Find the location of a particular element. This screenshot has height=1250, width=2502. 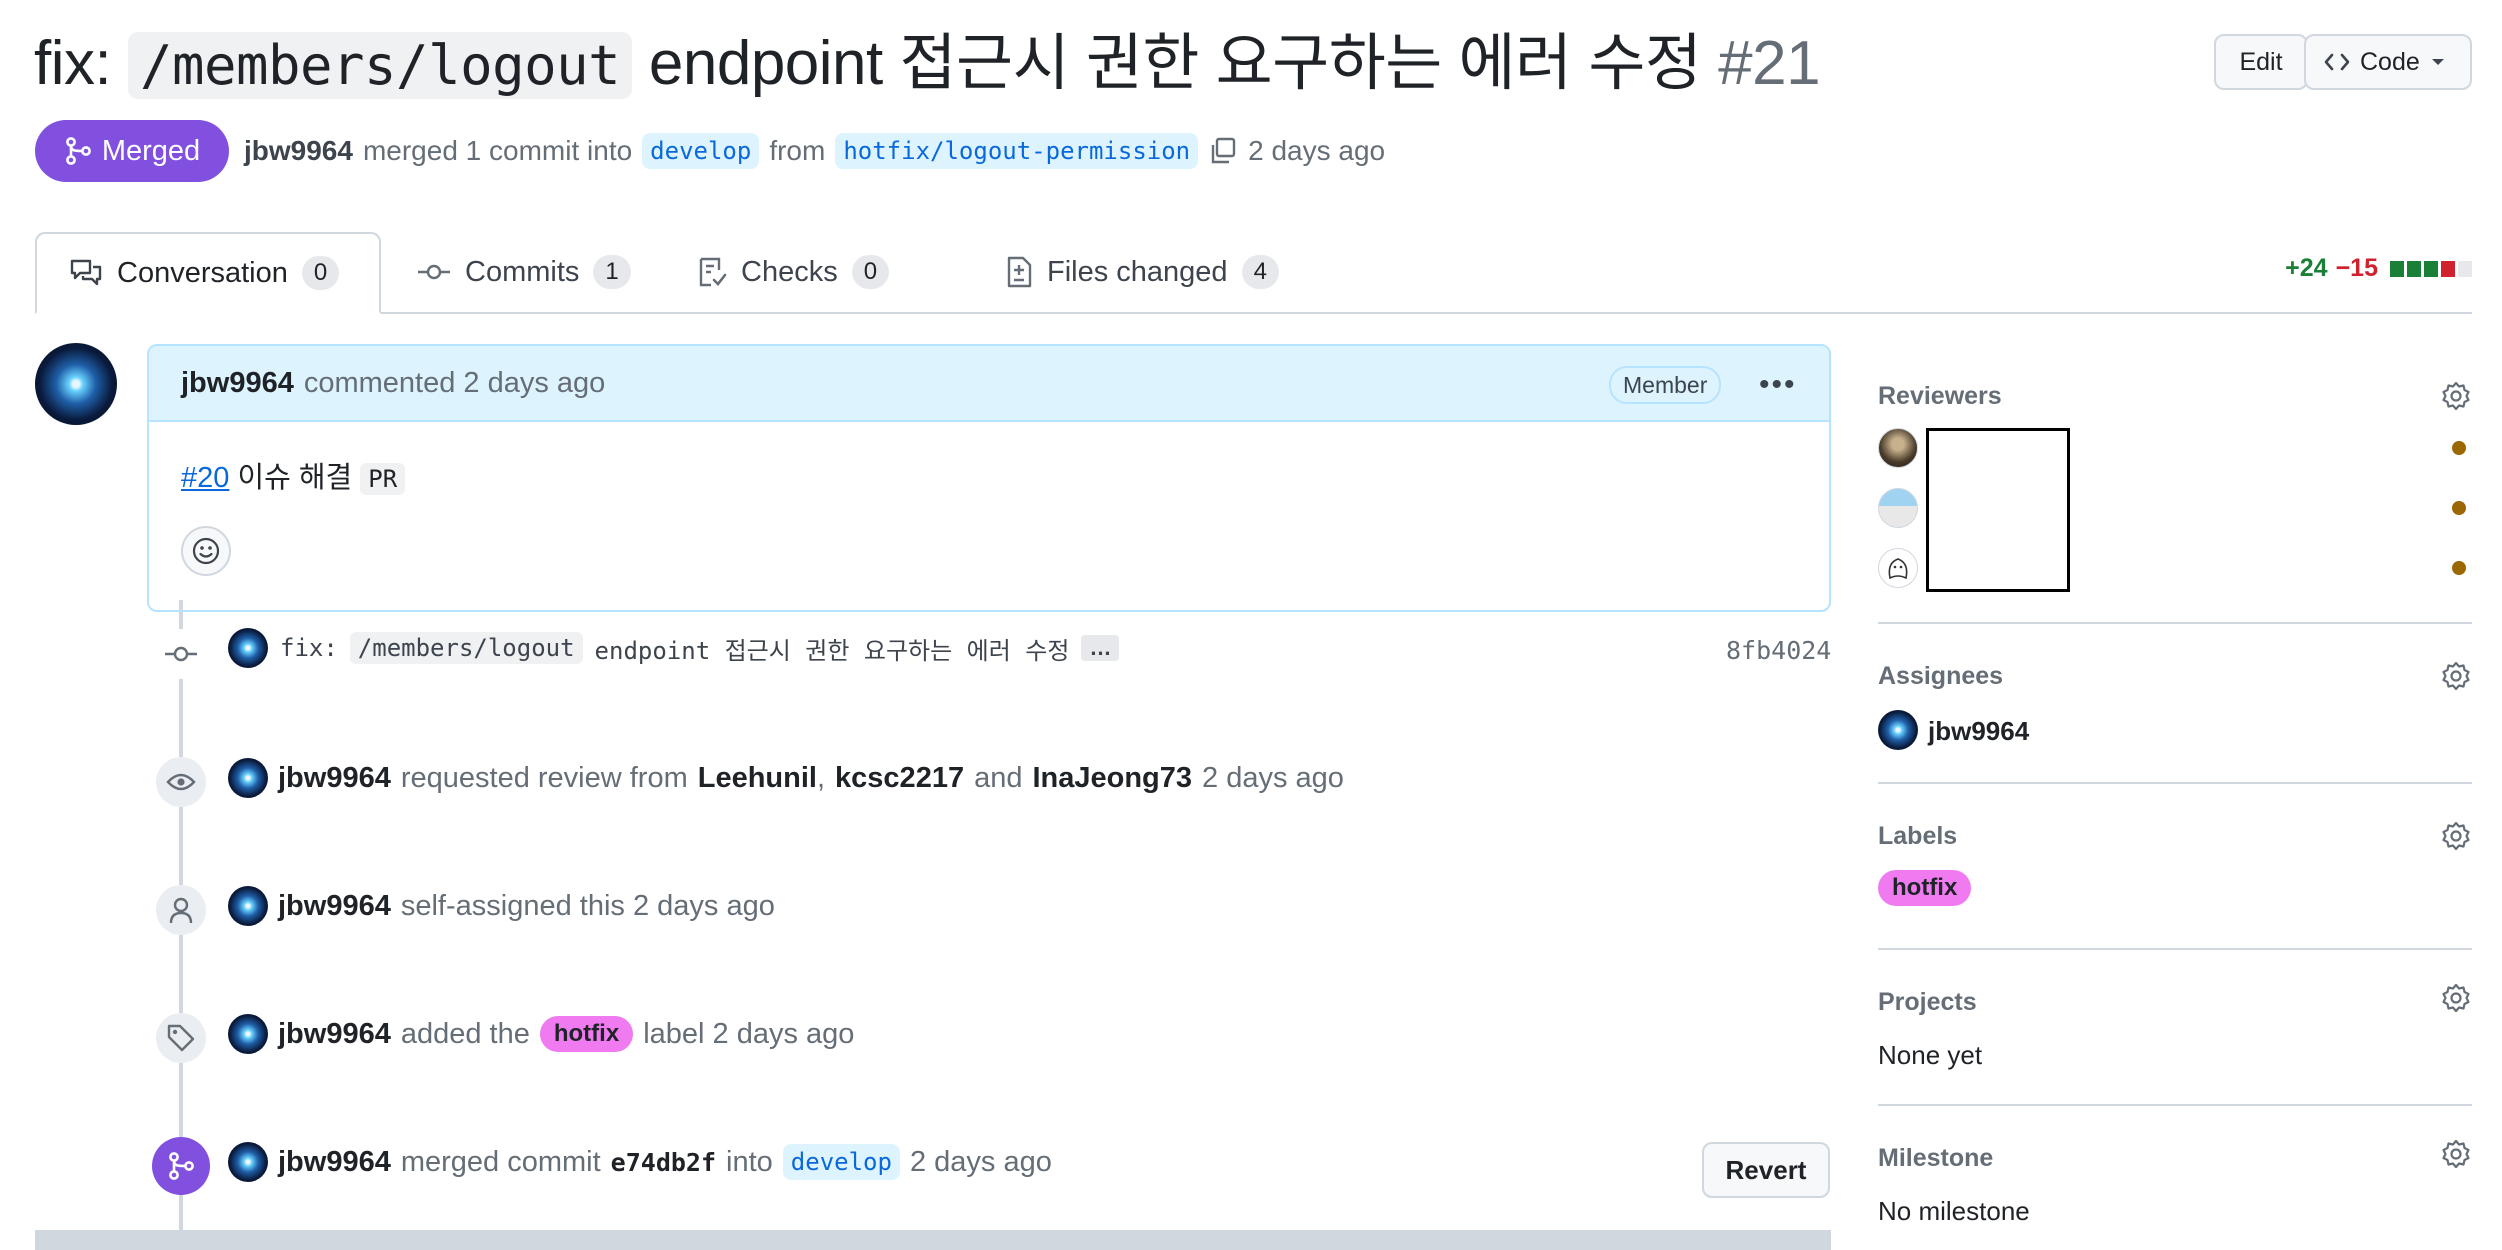

edit-label: Edit is located at coordinates (2261, 61).